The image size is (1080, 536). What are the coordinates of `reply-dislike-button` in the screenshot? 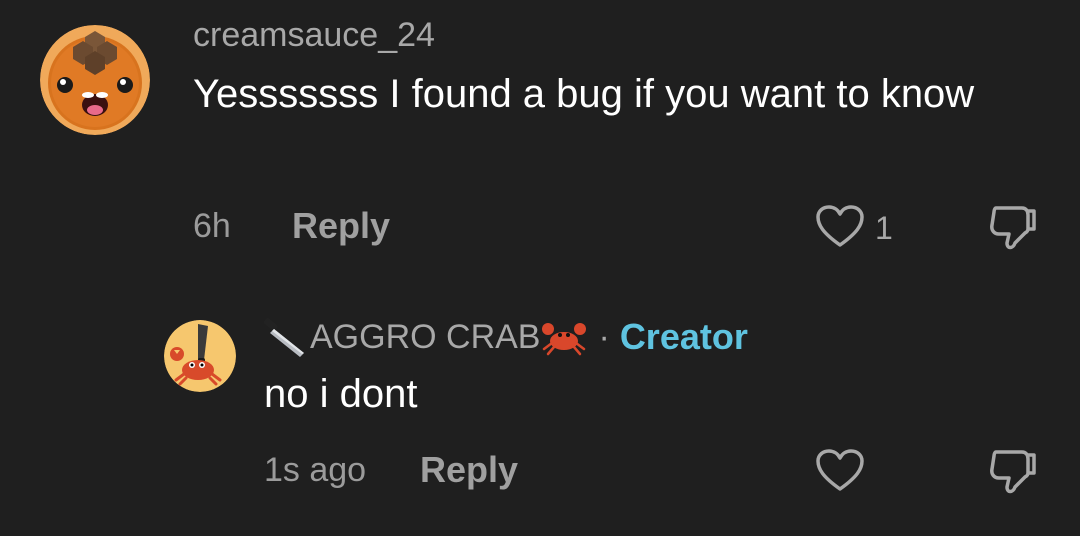 It's located at (1014, 472).